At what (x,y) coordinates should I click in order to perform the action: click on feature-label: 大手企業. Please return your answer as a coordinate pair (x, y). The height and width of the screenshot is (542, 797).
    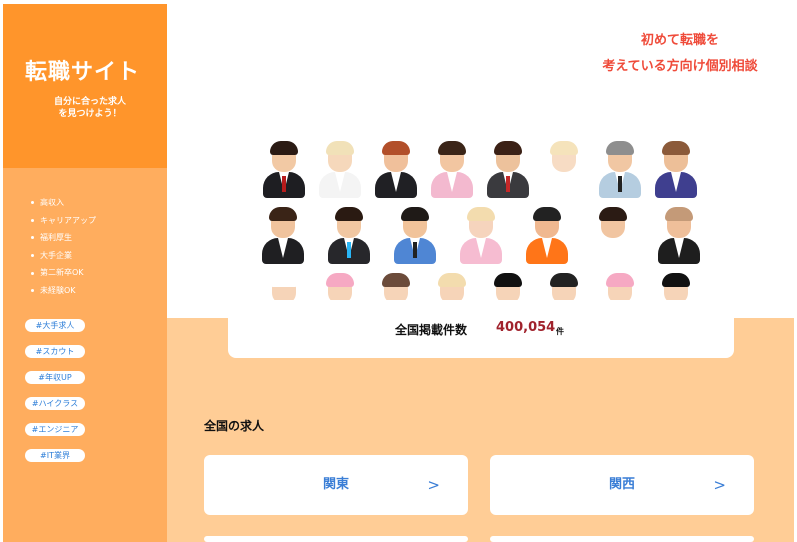
    Looking at the image, I should click on (56, 255).